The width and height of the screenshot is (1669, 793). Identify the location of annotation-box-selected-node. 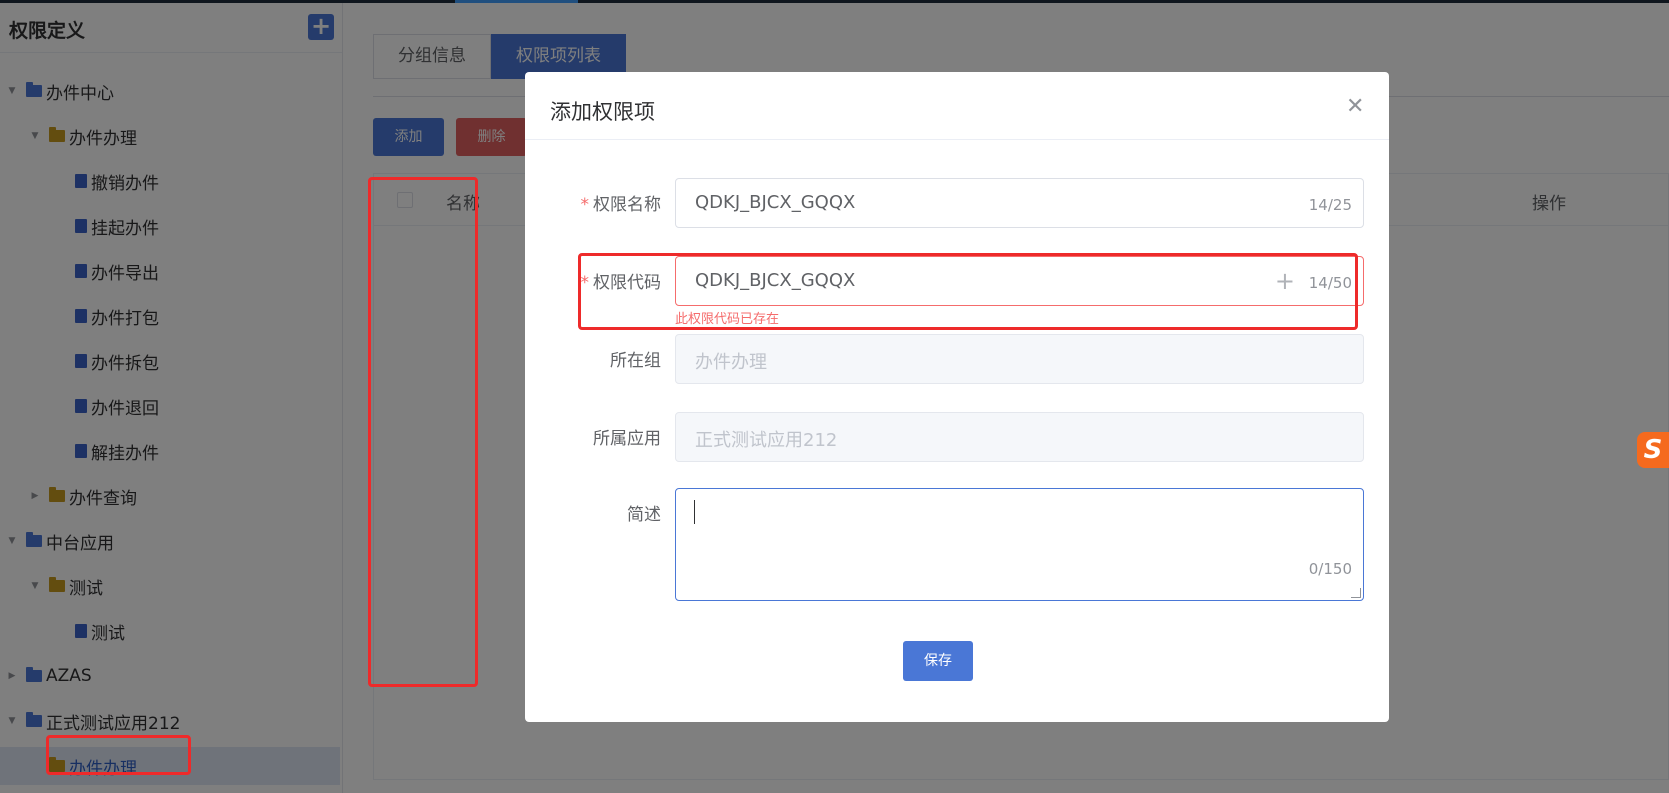
(118, 755).